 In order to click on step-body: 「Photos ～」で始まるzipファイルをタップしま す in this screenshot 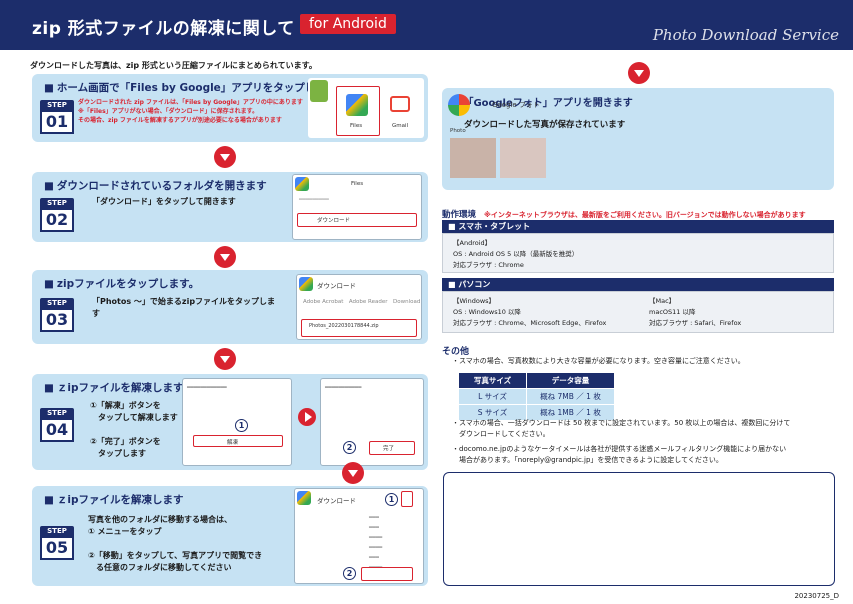, I will do `click(184, 307)`.